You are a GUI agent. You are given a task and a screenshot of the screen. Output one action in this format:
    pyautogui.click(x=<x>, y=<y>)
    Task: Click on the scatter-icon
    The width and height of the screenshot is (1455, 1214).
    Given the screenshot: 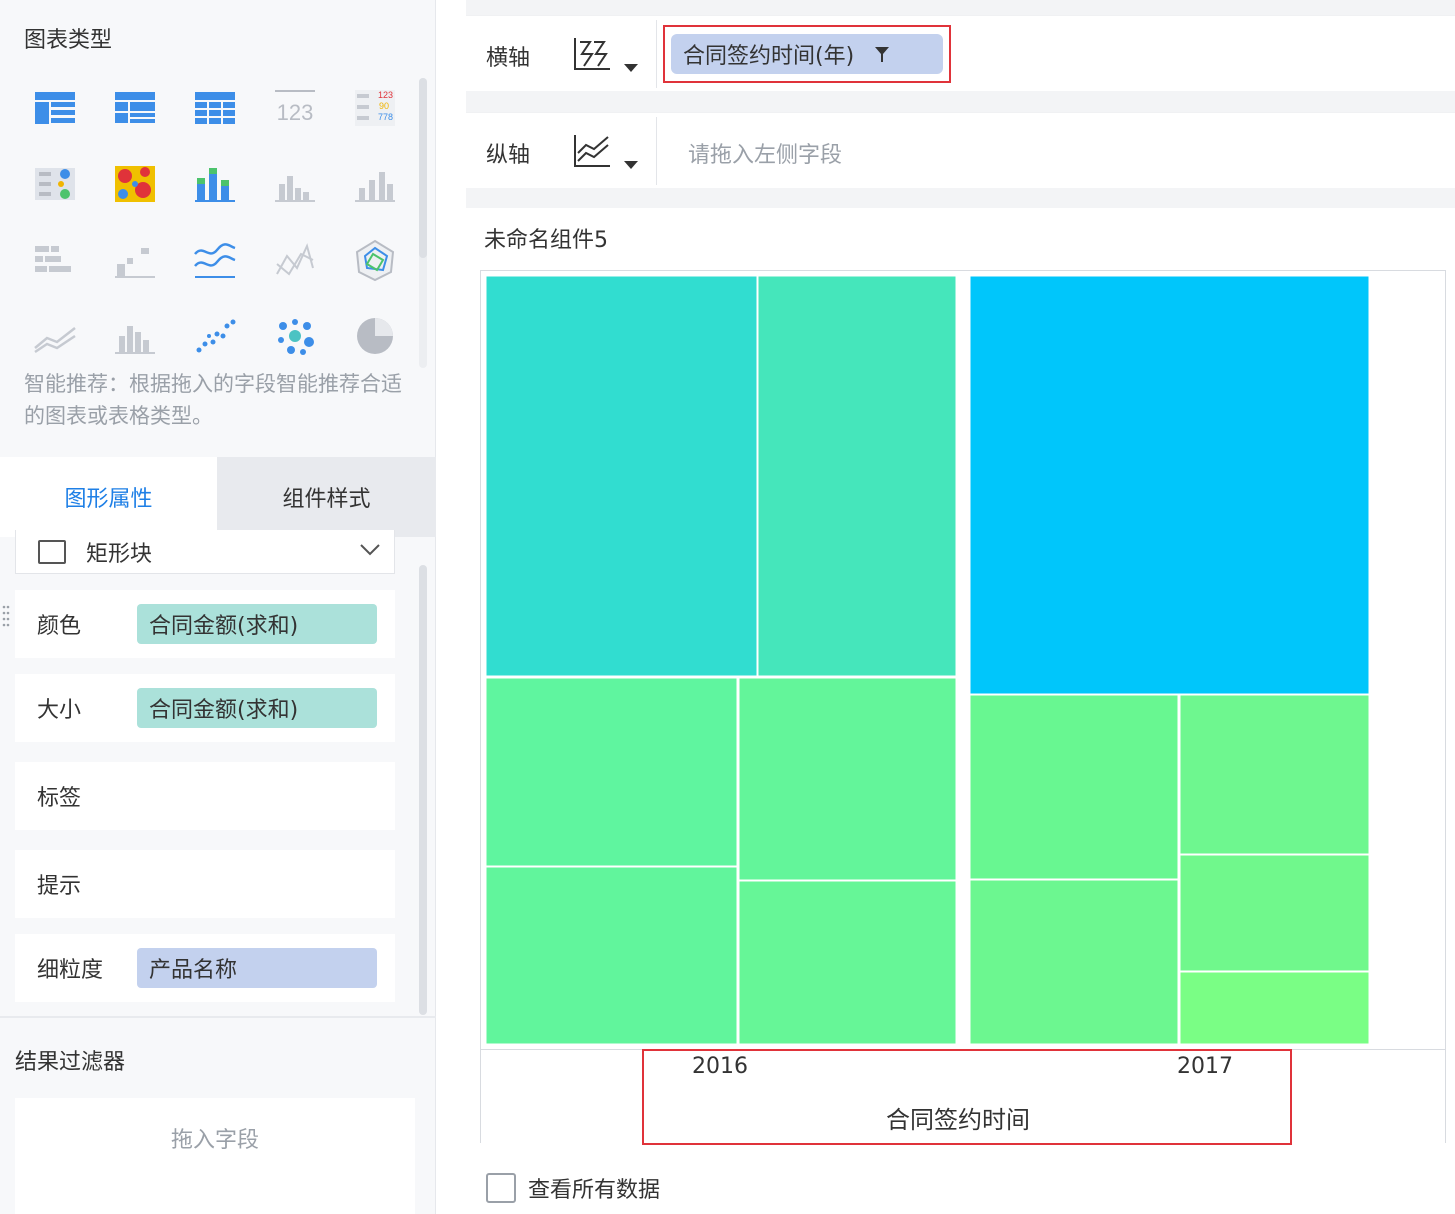 What is the action you would take?
    pyautogui.click(x=215, y=336)
    